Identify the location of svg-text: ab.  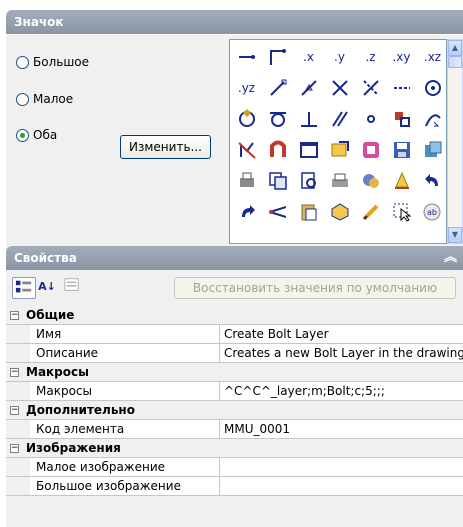
(432, 212).